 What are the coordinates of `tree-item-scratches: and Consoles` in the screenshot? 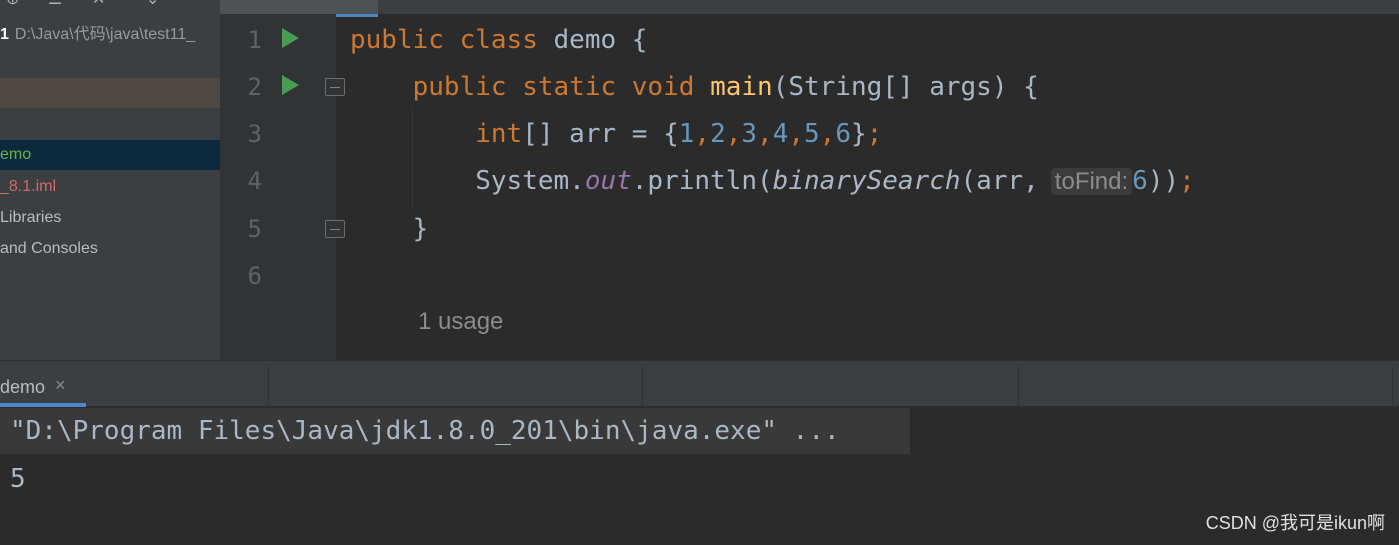 It's located at (110, 249).